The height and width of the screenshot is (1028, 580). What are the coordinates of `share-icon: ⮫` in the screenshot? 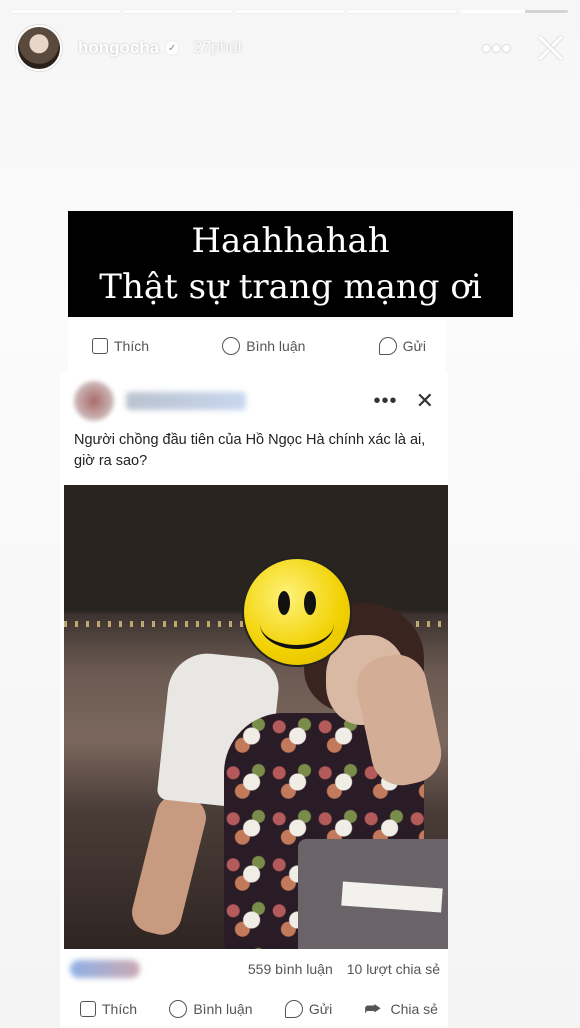 It's located at (373, 1009).